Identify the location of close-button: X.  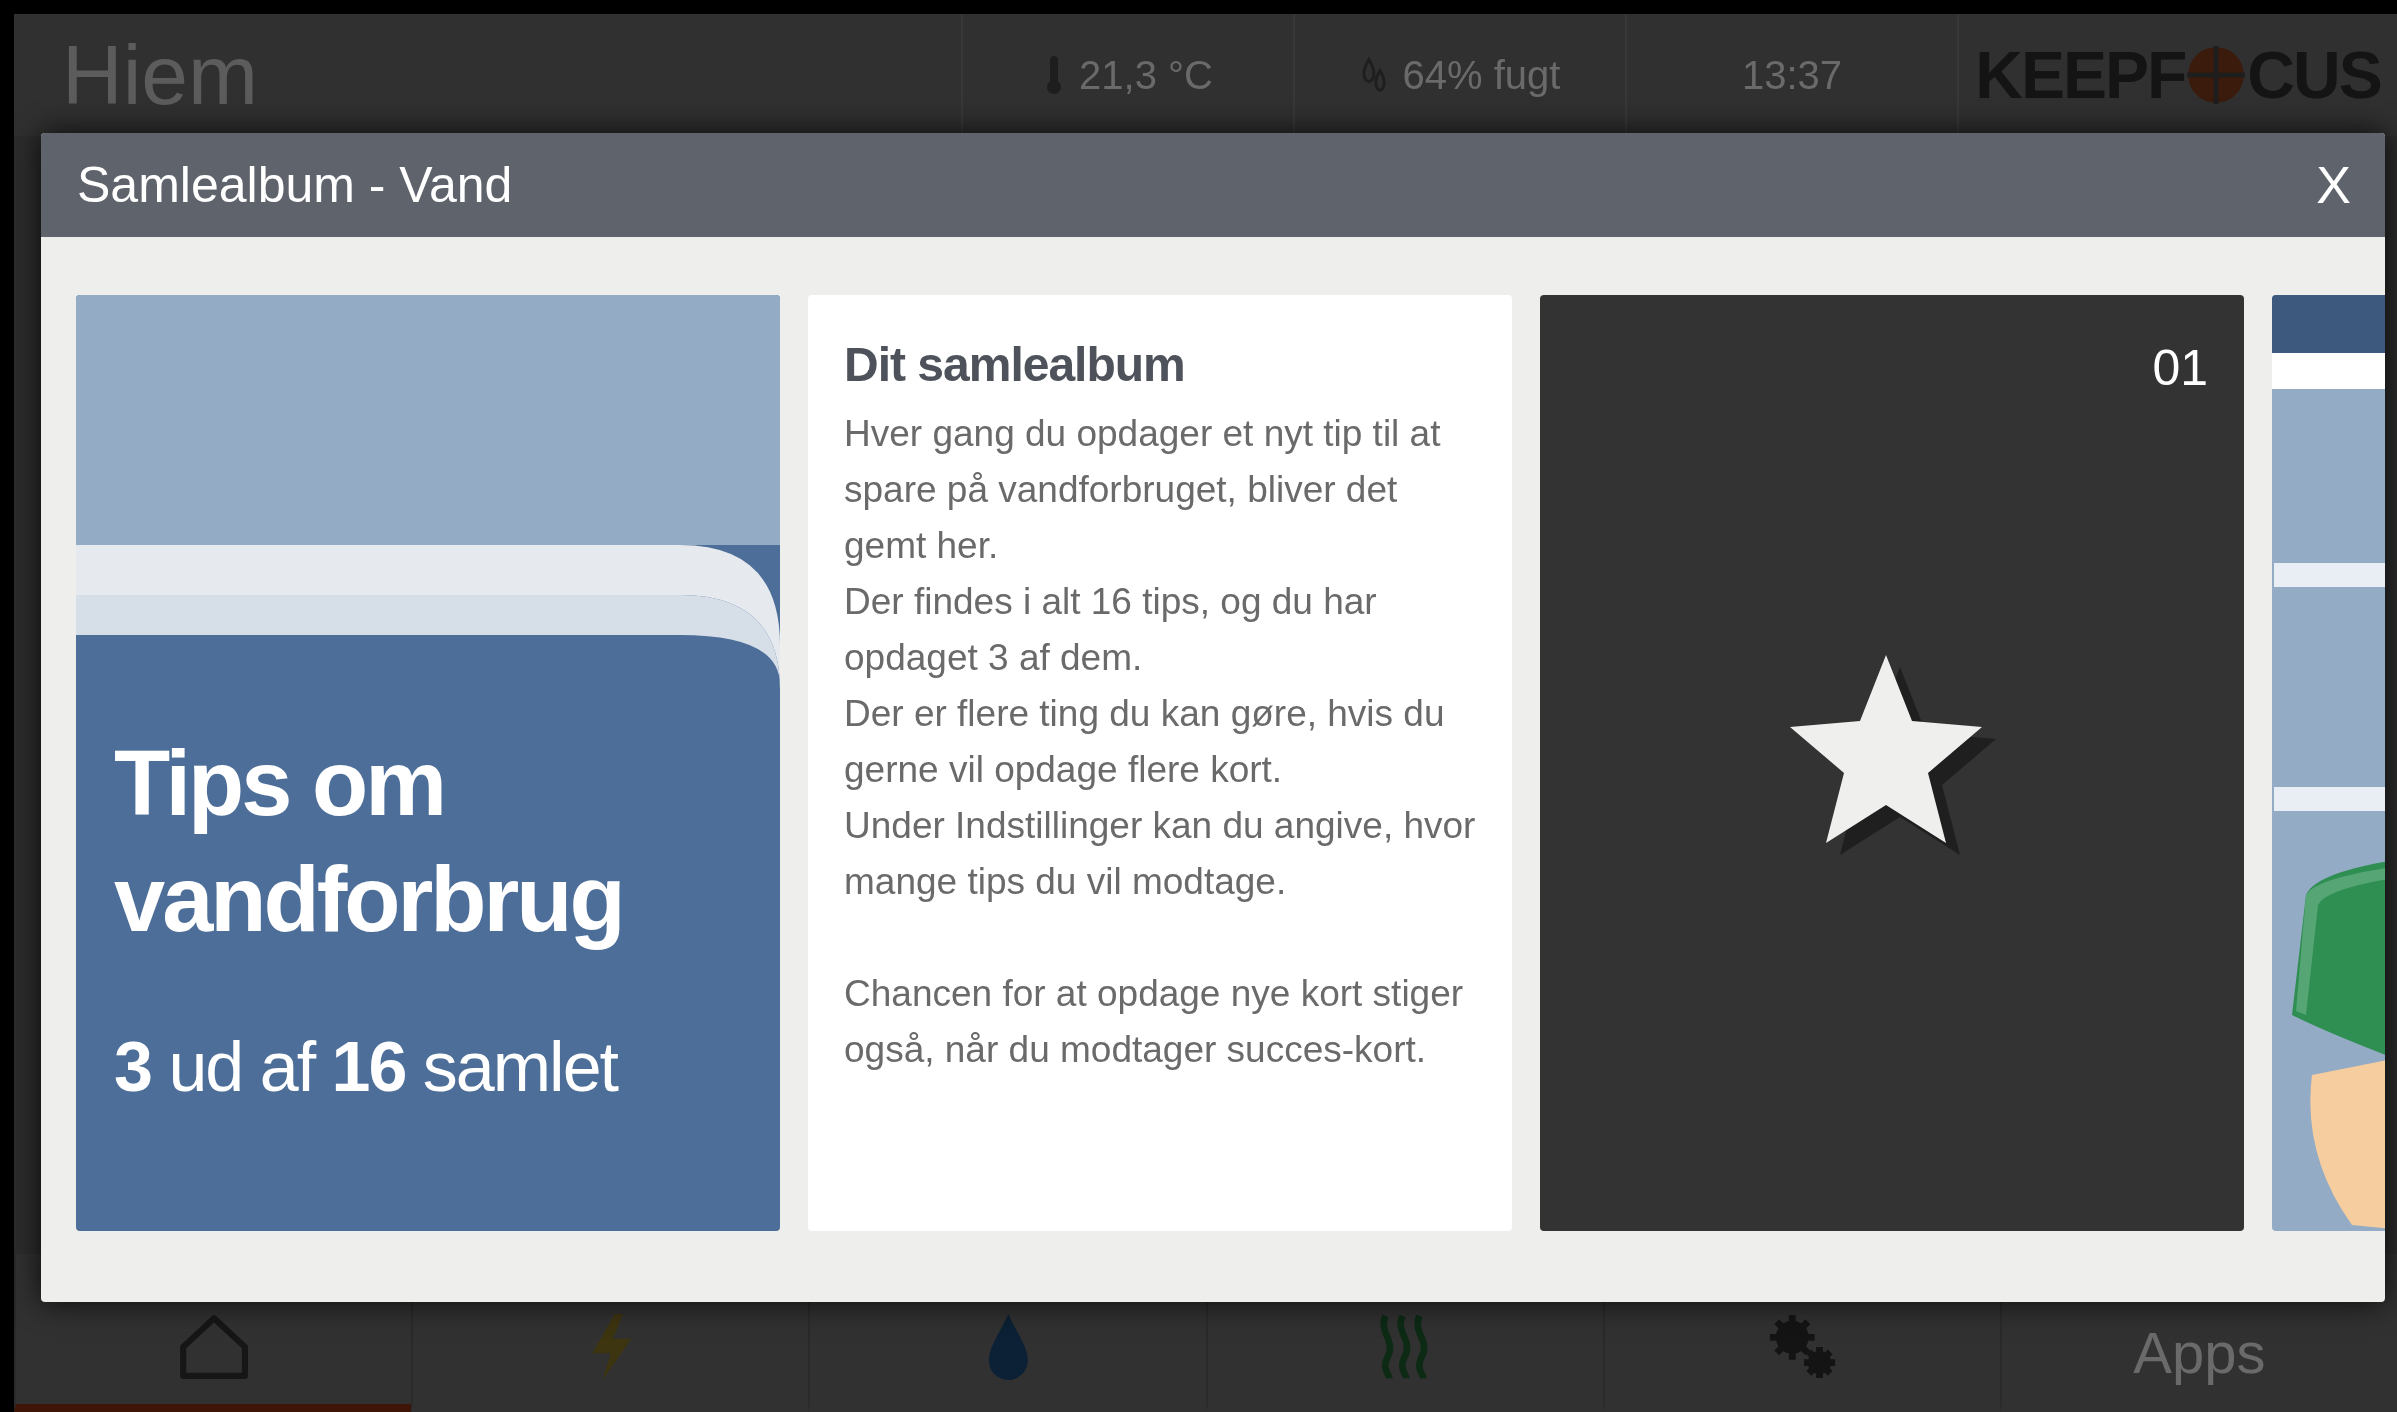
(2333, 185).